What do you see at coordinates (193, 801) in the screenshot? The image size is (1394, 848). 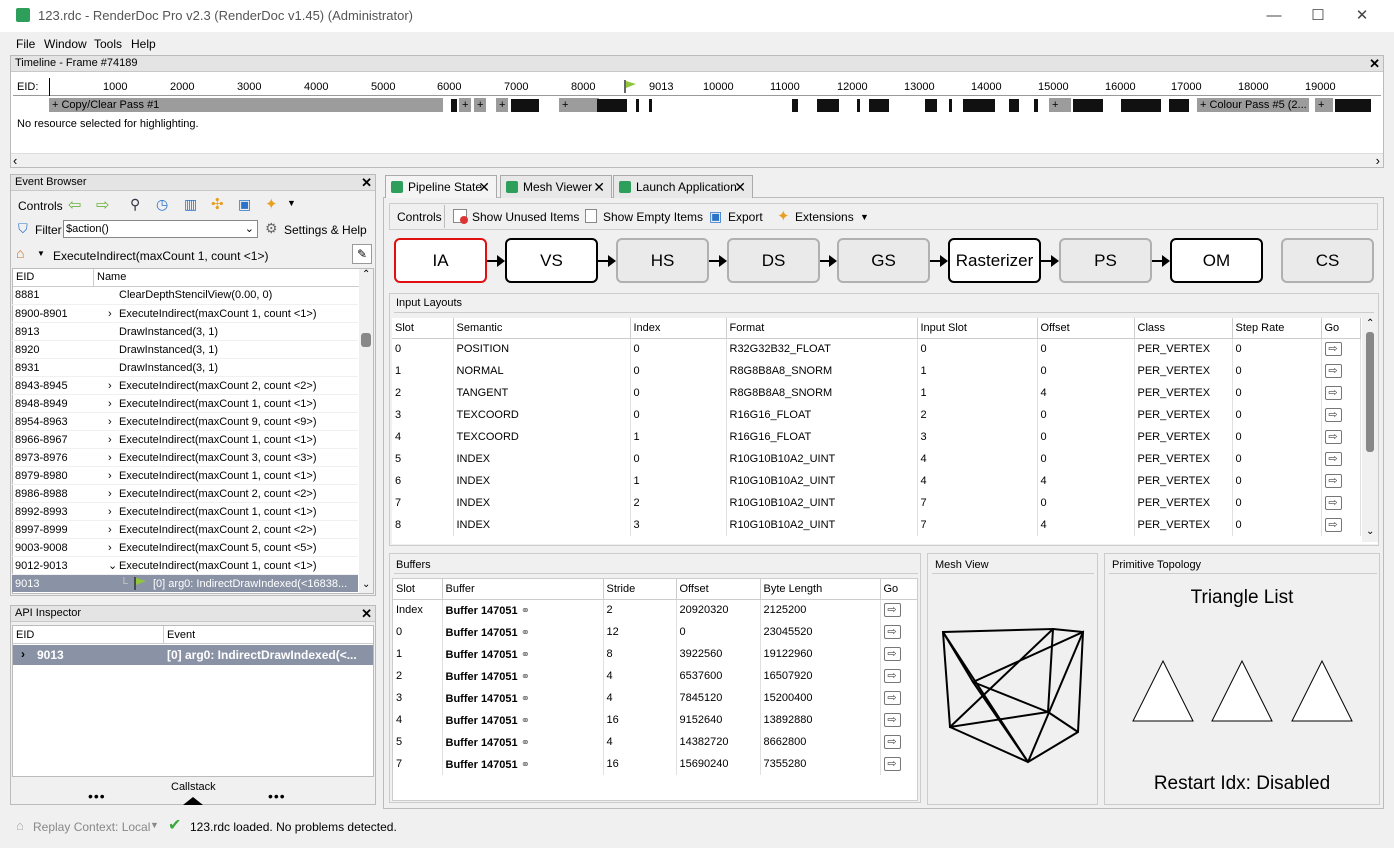 I see `callstack-toggle-icon` at bounding box center [193, 801].